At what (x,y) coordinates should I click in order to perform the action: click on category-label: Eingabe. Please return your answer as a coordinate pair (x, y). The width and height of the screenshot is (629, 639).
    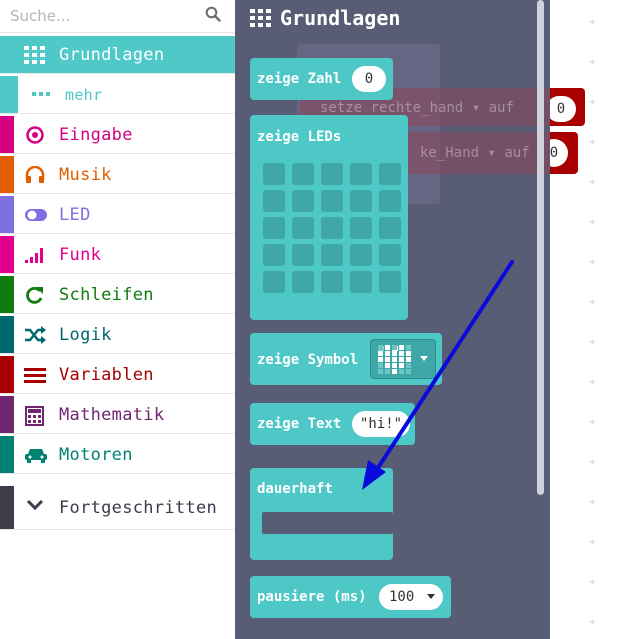
    Looking at the image, I should click on (96, 135).